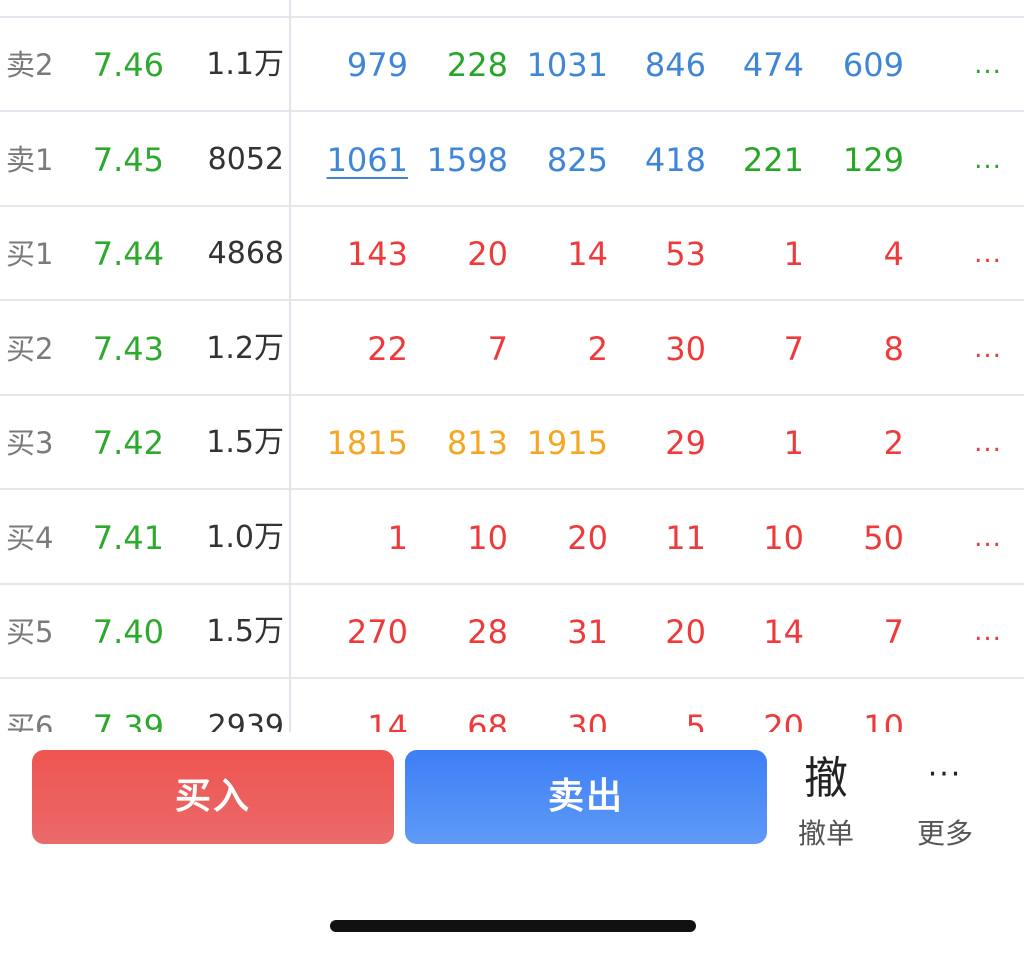  I want to click on queue-order-cell: 979, so click(354, 65).